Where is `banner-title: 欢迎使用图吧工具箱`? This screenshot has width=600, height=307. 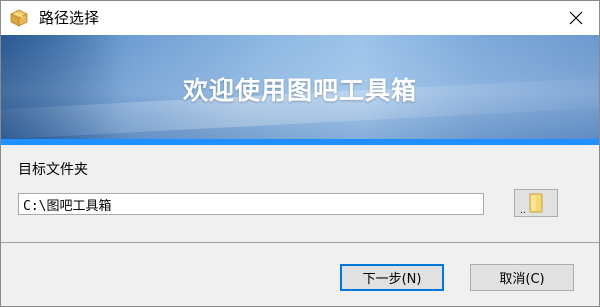 banner-title: 欢迎使用图吧工具箱 is located at coordinates (299, 90).